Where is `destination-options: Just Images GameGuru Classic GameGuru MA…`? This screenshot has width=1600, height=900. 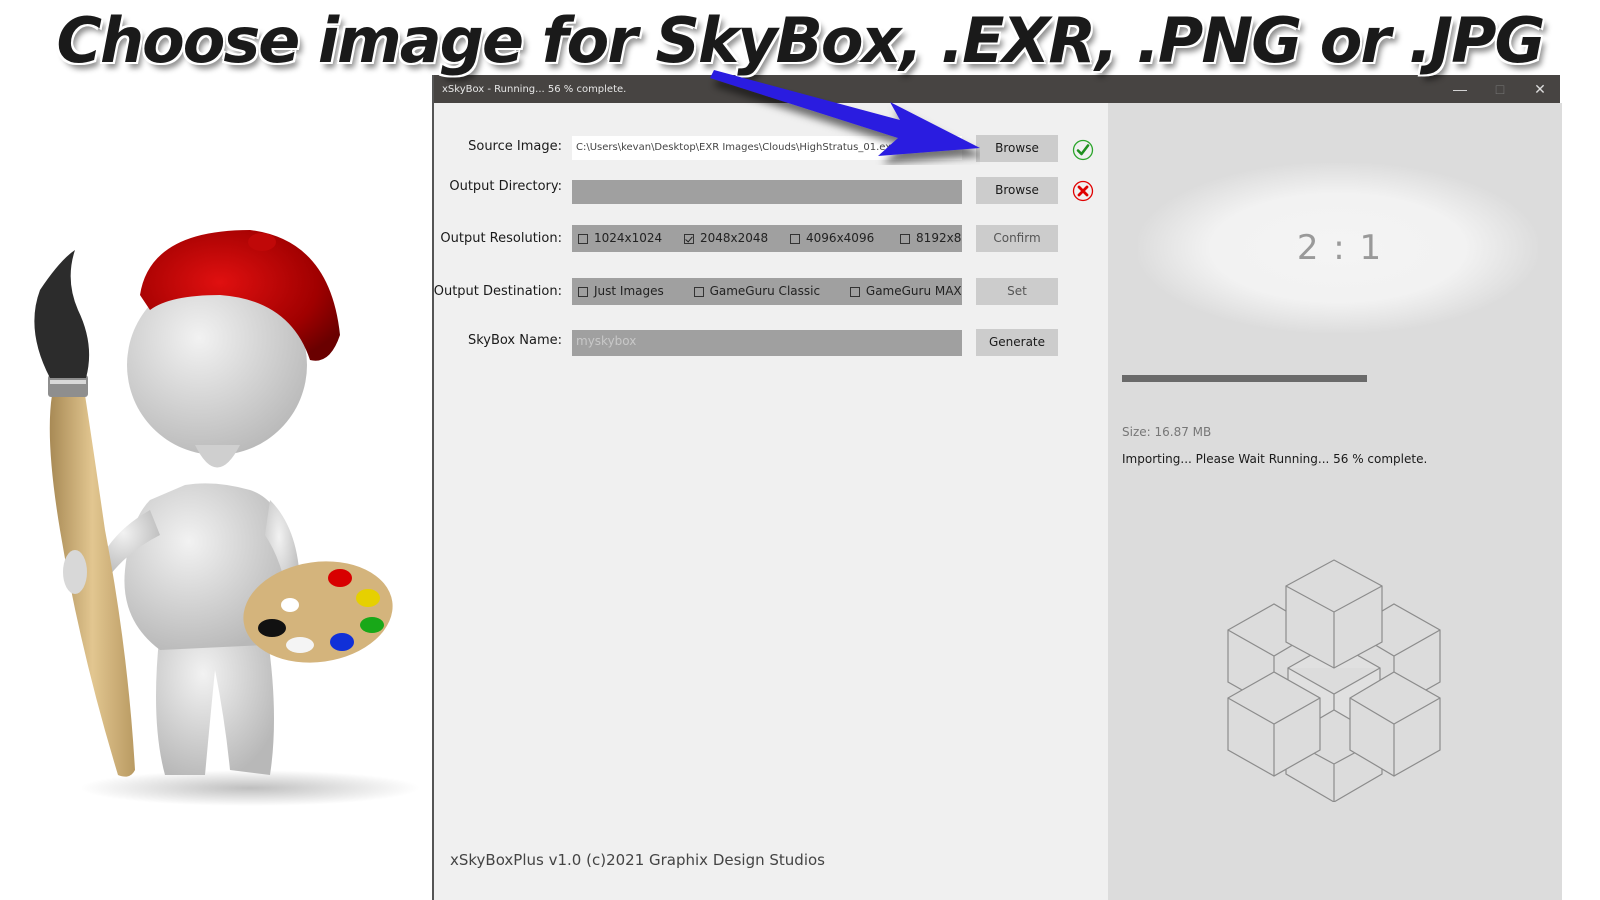 destination-options: Just Images GameGuru Classic GameGuru MA… is located at coordinates (767, 291).